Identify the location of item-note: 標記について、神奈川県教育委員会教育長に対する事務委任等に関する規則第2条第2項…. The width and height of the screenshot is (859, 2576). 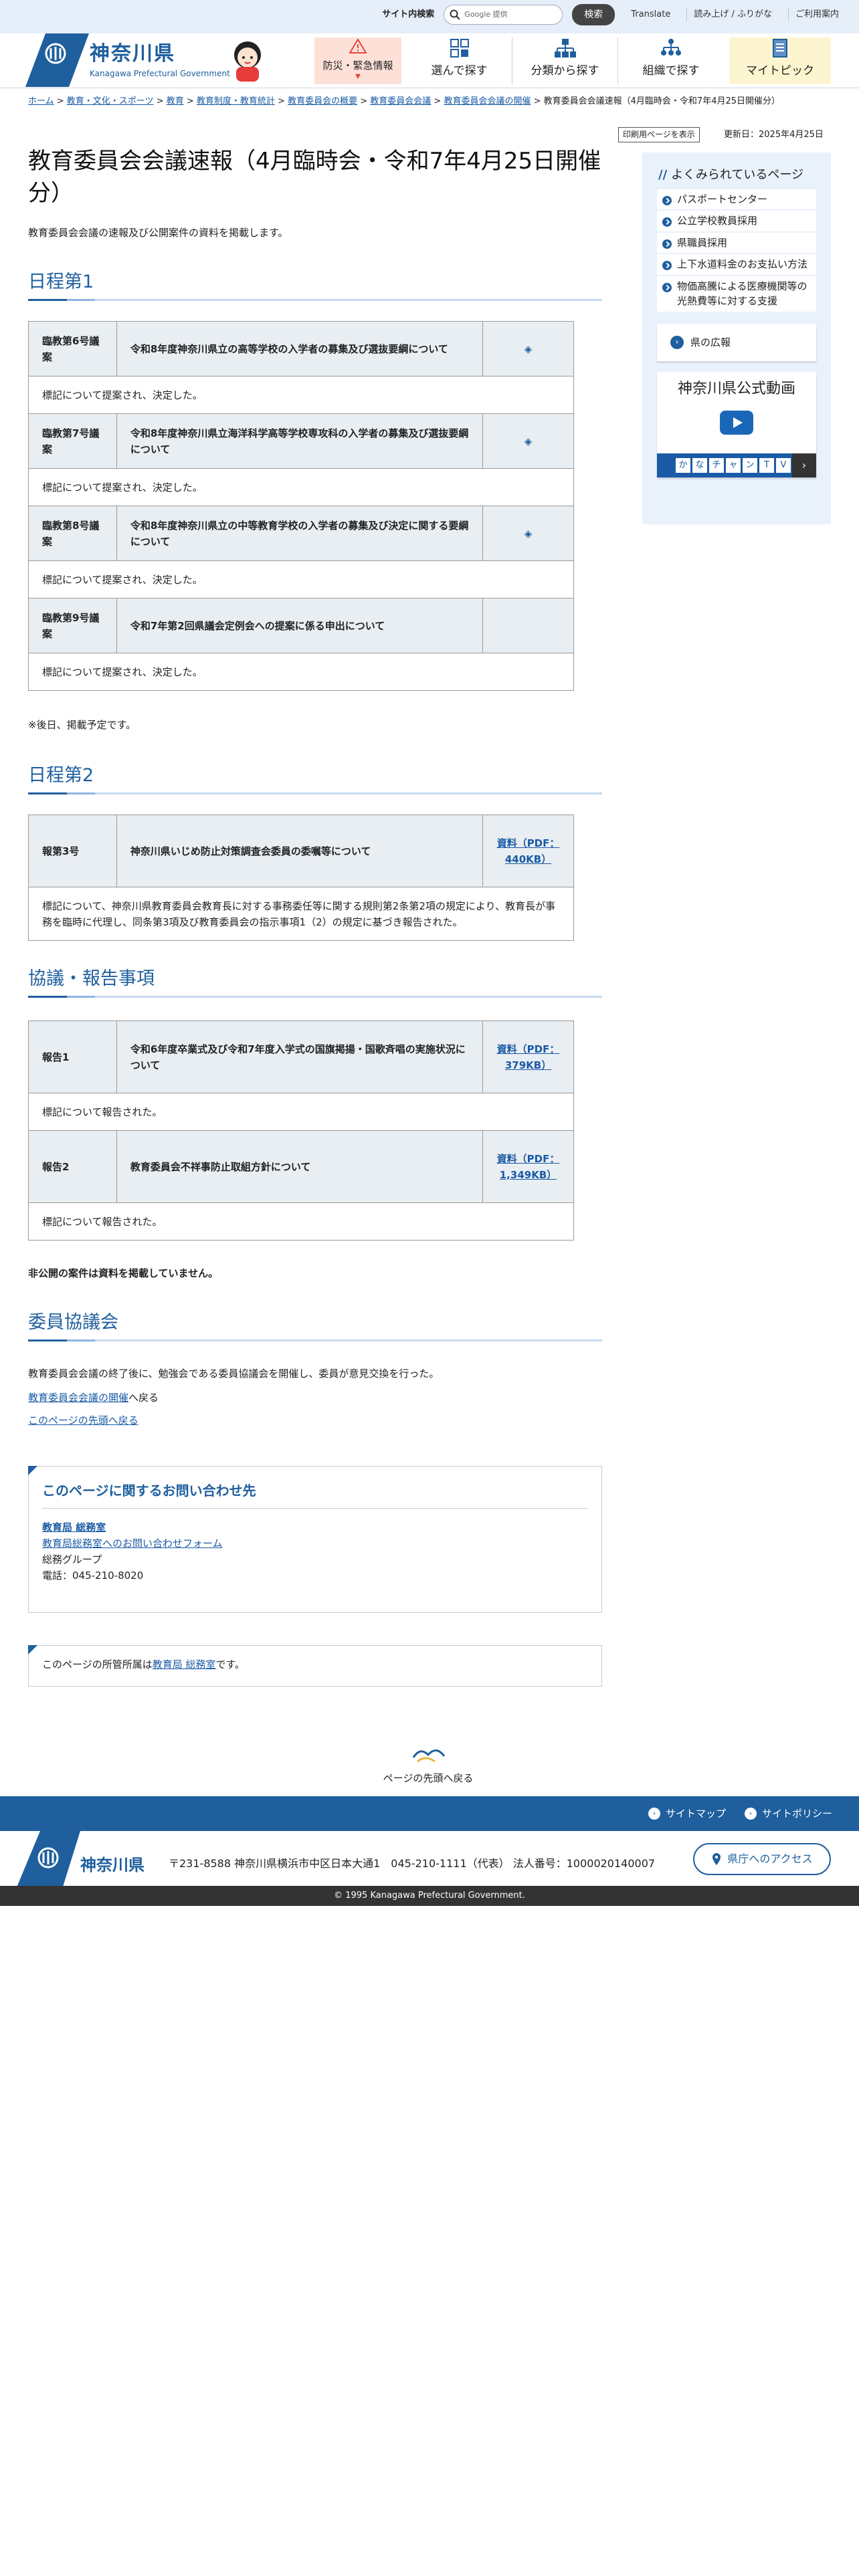
(301, 914).